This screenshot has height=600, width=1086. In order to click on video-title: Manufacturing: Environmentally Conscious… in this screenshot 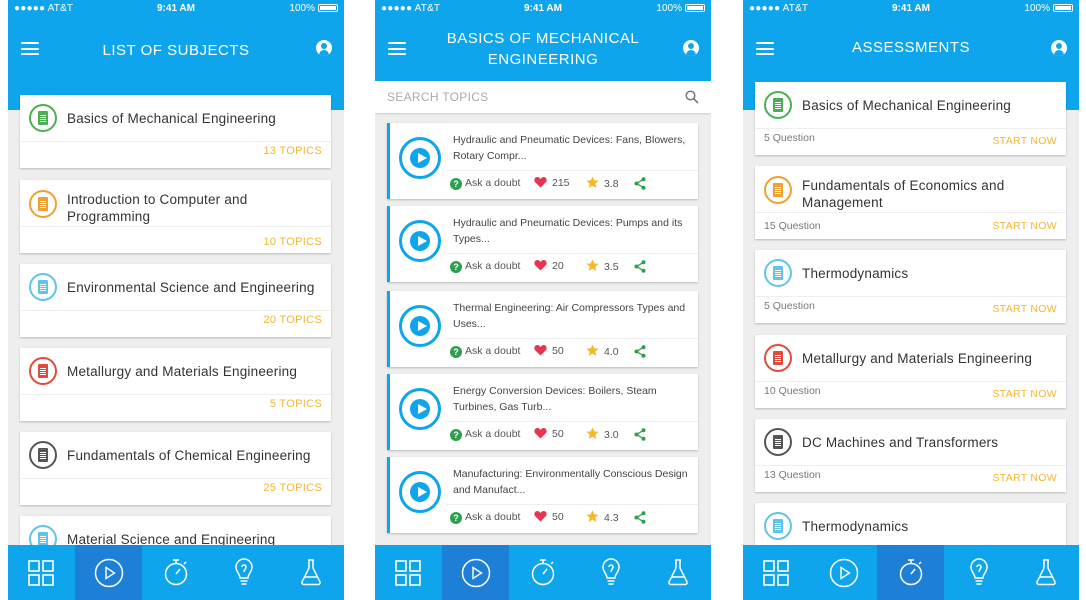, I will do `click(570, 482)`.